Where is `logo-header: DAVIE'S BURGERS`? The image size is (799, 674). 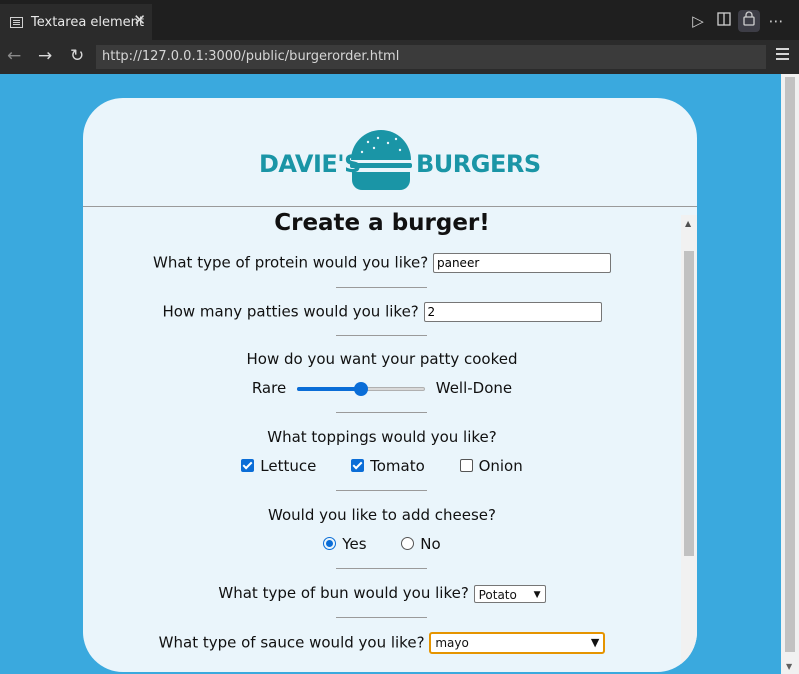
logo-header: DAVIE'S BURGERS is located at coordinates (390, 152).